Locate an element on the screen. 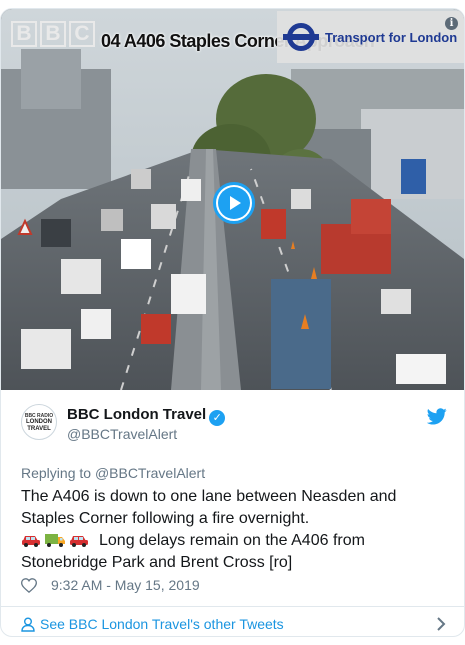  verified-badge-icon: ✓ is located at coordinates (217, 418).